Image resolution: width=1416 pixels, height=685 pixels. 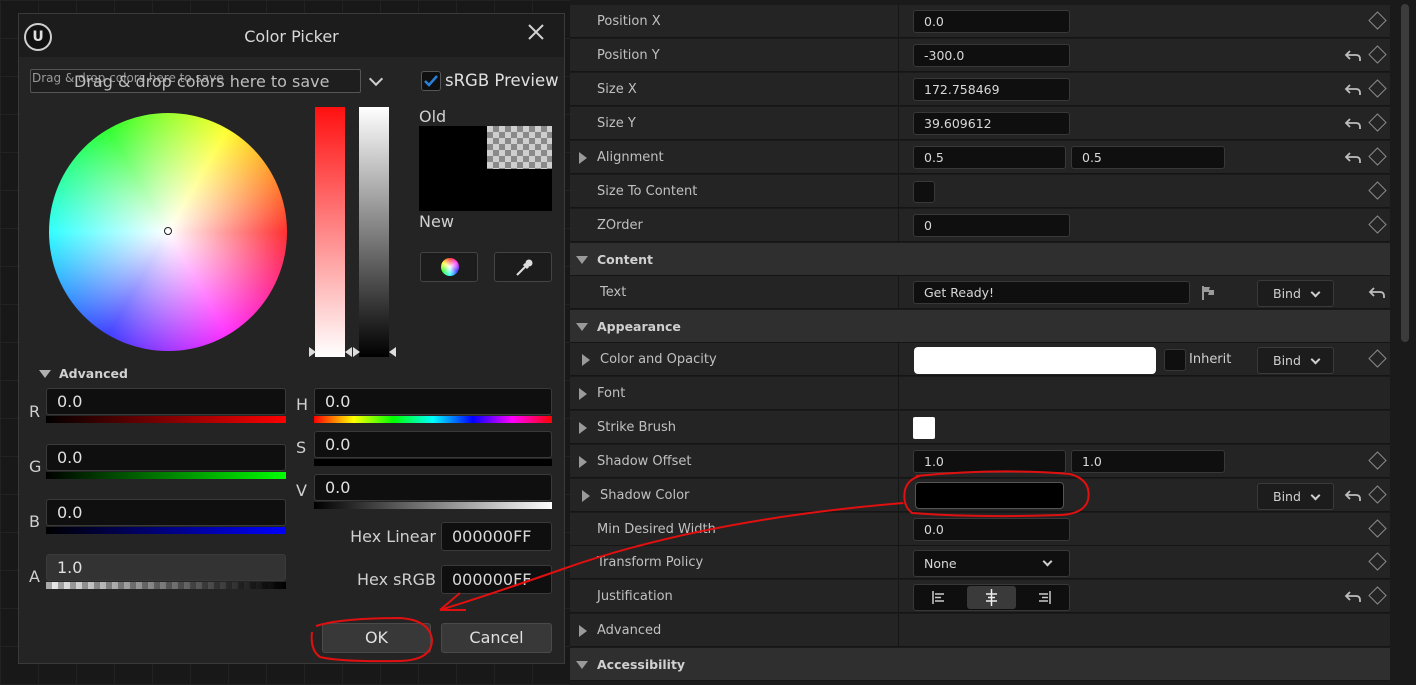 I want to click on s-field: 0.0, so click(x=433, y=444).